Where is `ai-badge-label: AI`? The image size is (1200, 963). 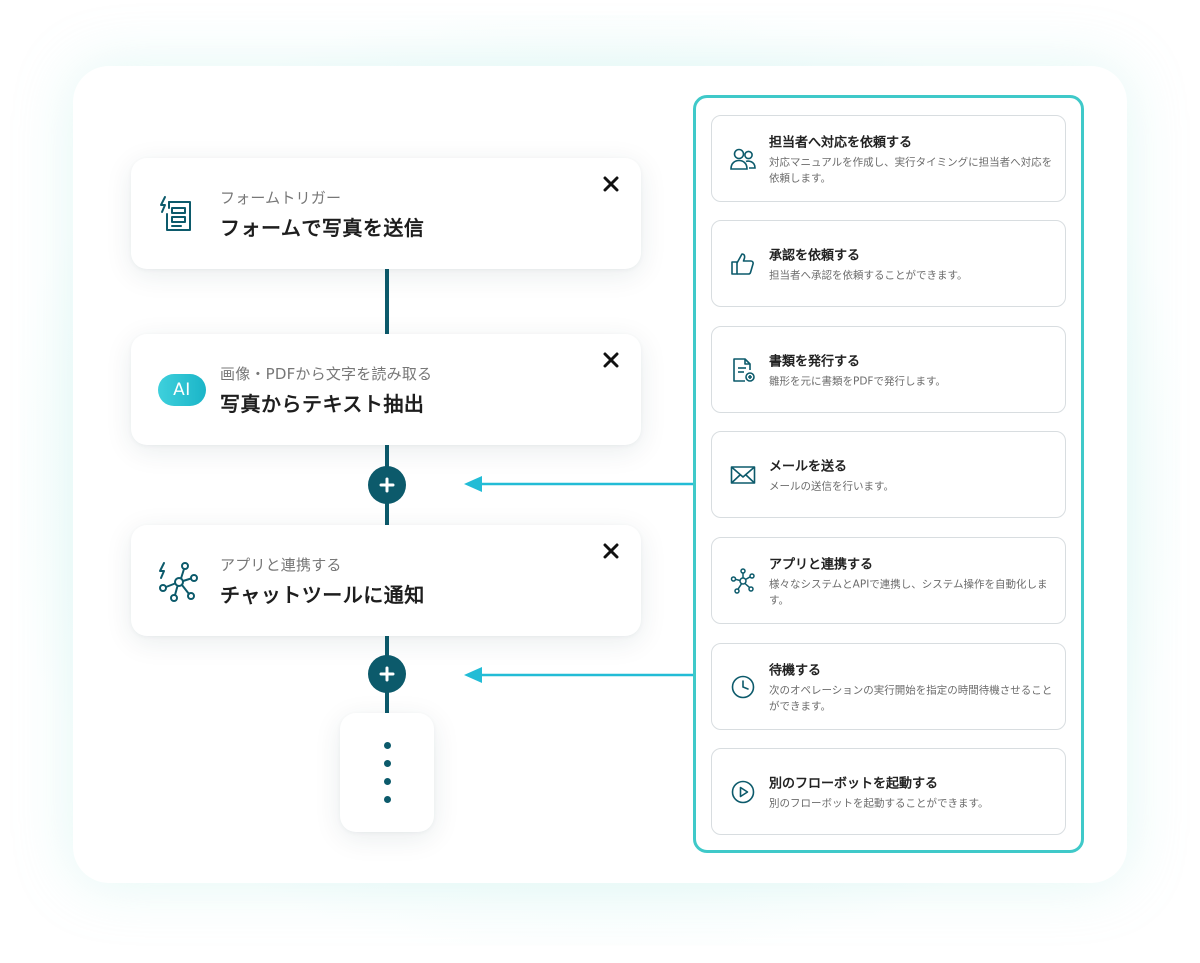 ai-badge-label: AI is located at coordinates (182, 390).